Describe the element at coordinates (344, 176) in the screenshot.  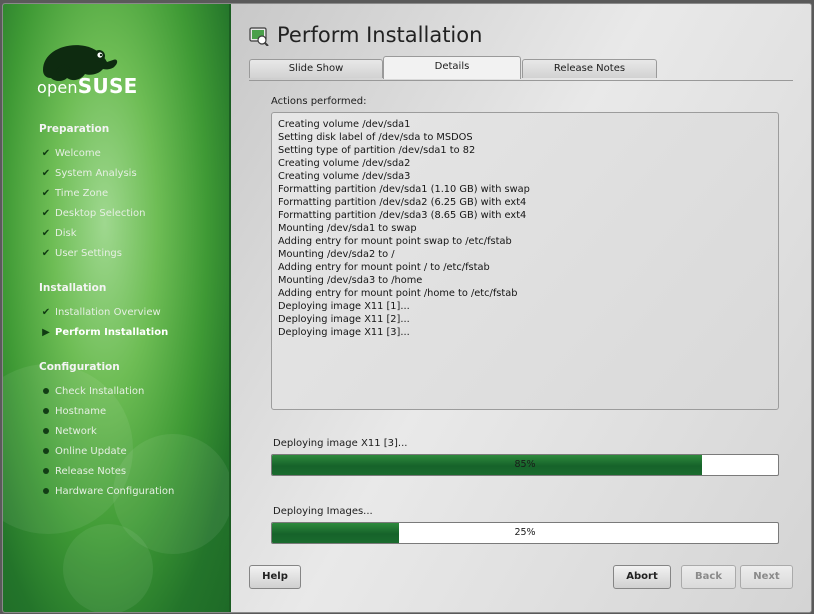
I see `log-line: Creating volume /dev/sda3` at that location.